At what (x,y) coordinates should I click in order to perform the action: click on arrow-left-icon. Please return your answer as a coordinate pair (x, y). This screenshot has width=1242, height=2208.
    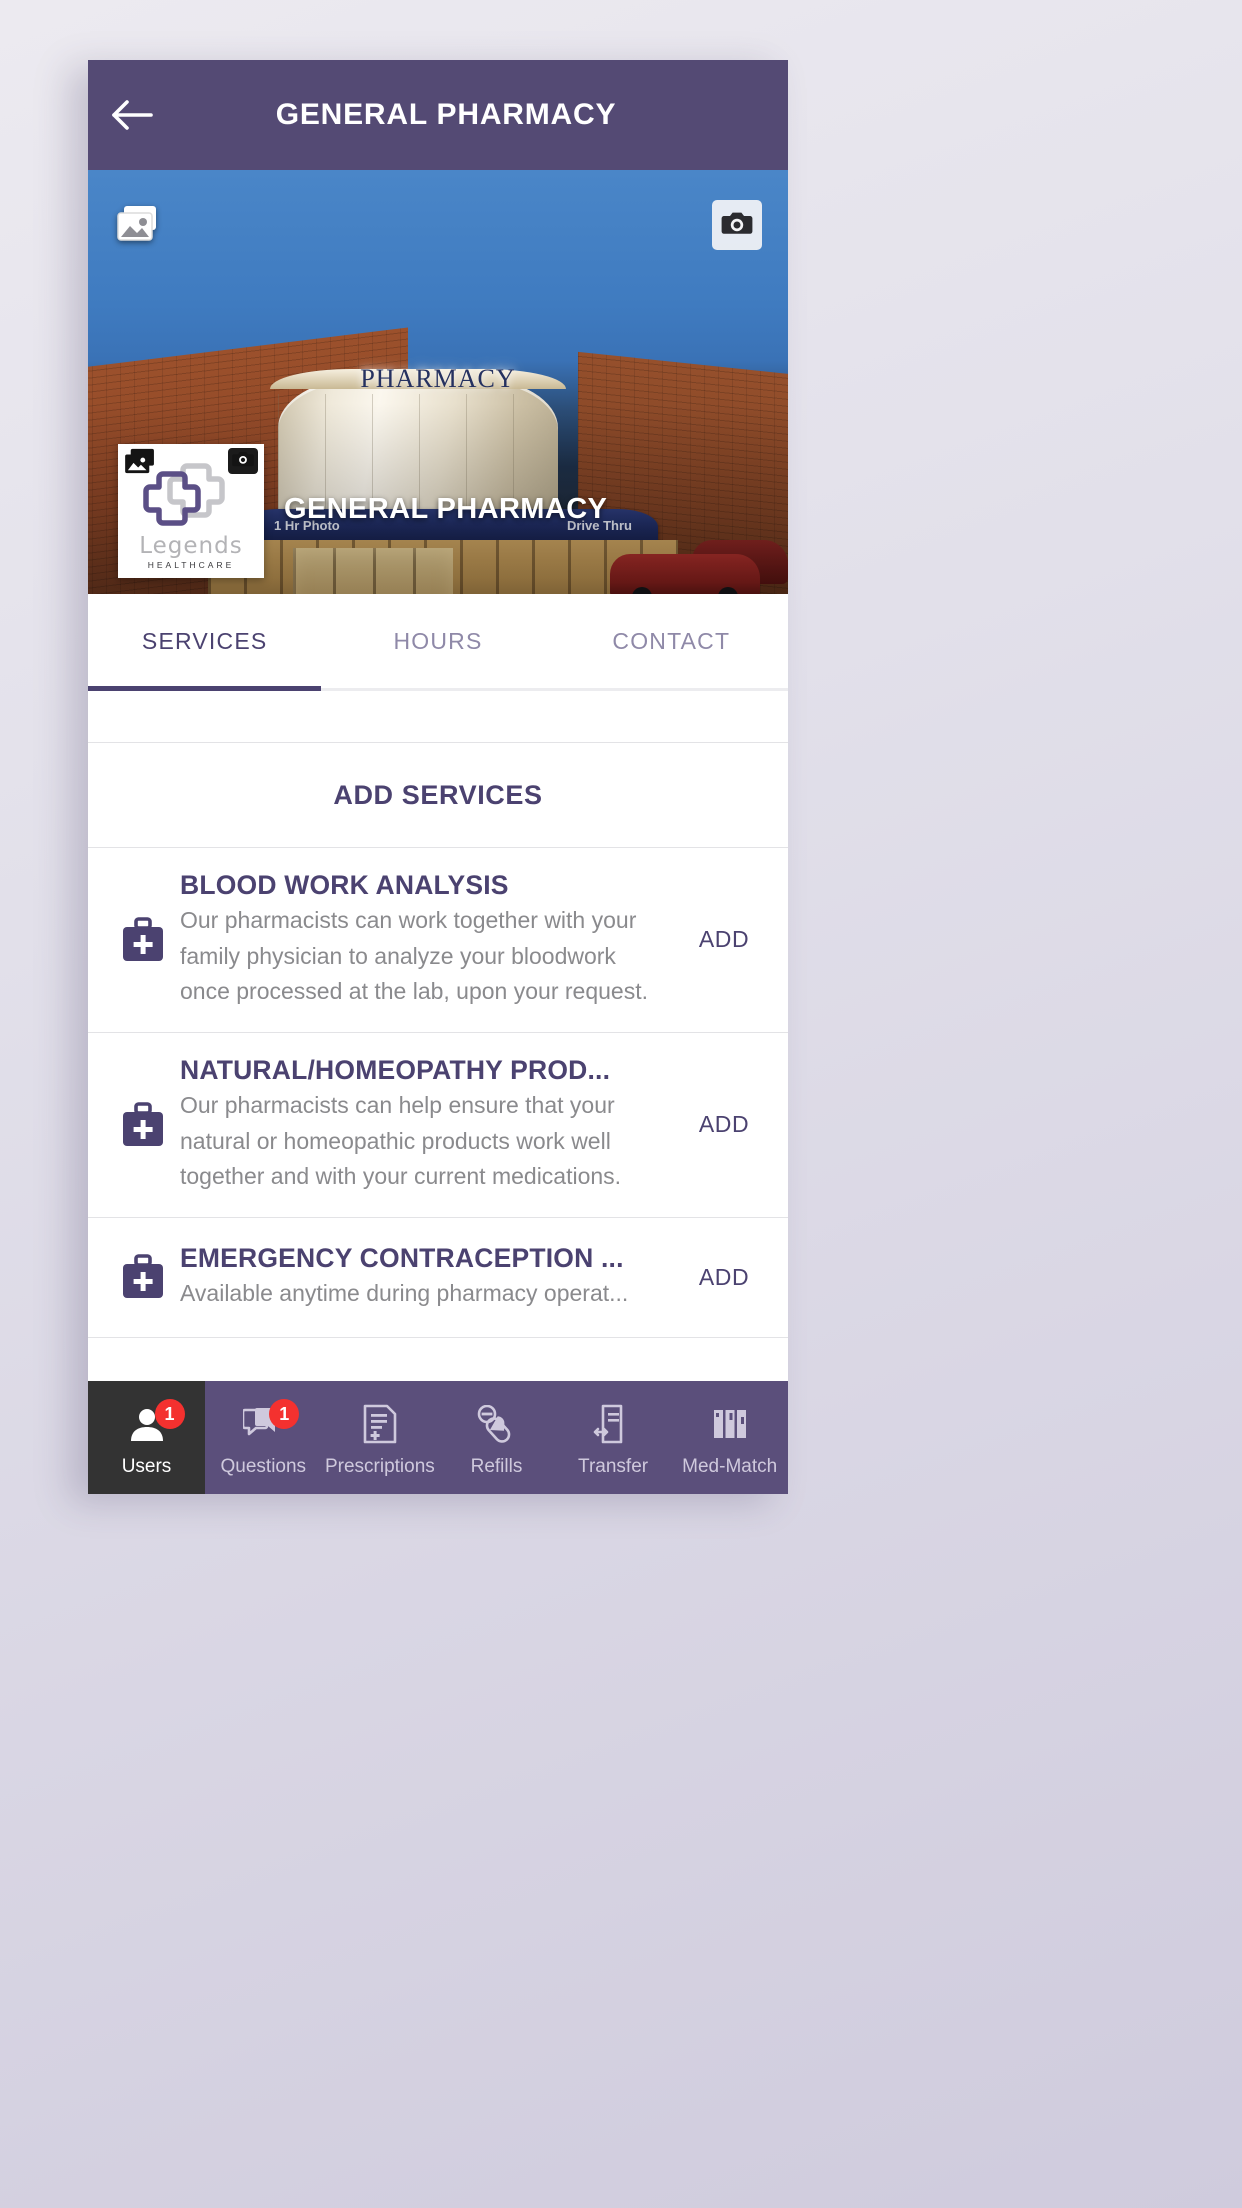
    Looking at the image, I should click on (131, 115).